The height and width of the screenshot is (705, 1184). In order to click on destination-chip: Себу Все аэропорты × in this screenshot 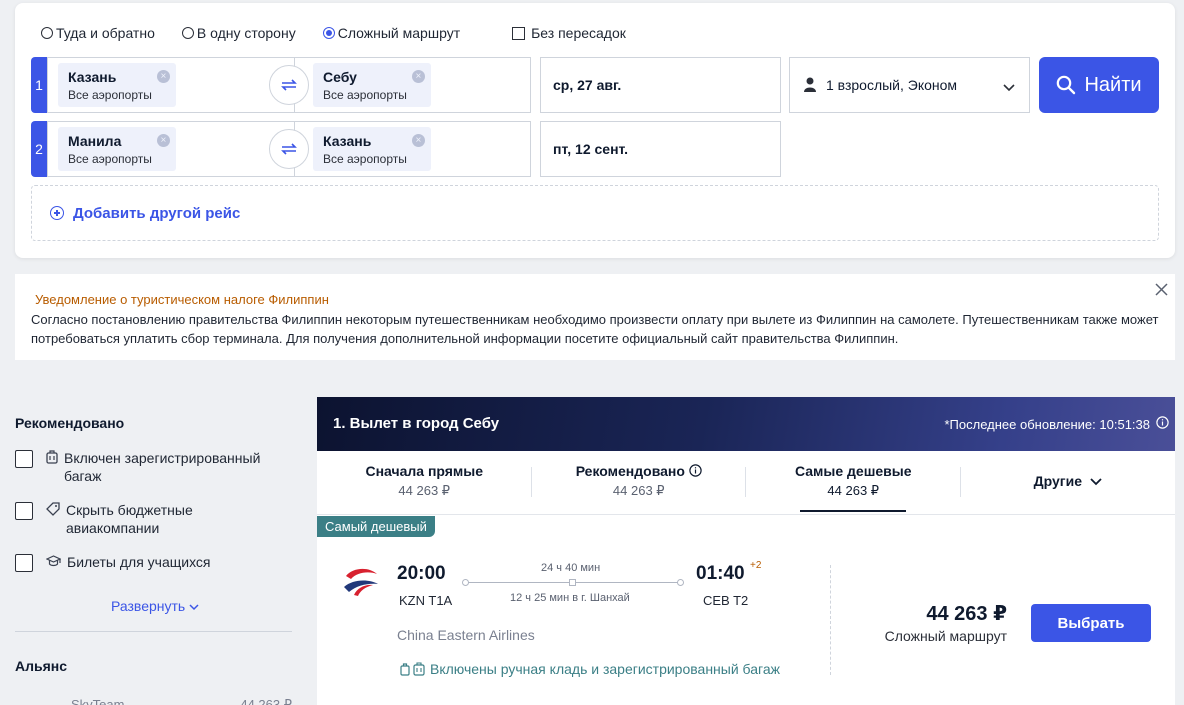, I will do `click(372, 85)`.